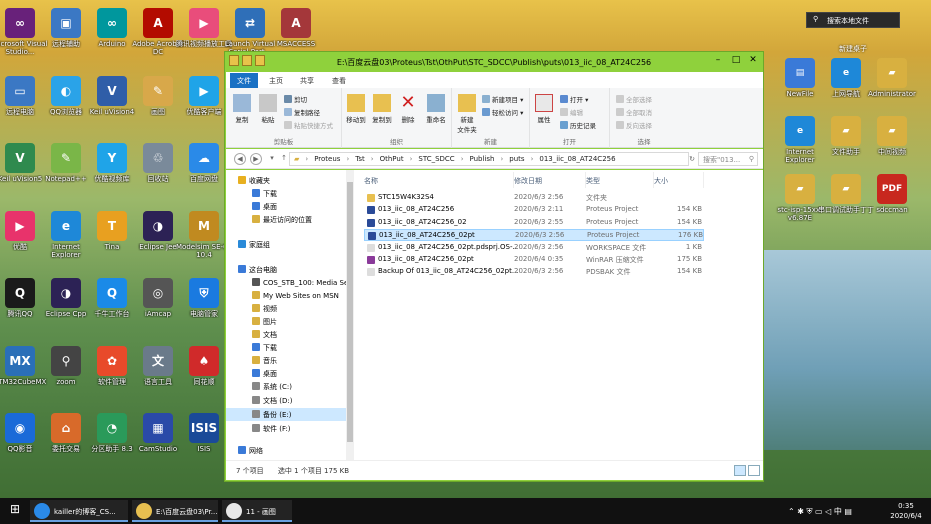 The image size is (931, 524). I want to click on file-date: 2020/6/4 0:35, so click(539, 259).